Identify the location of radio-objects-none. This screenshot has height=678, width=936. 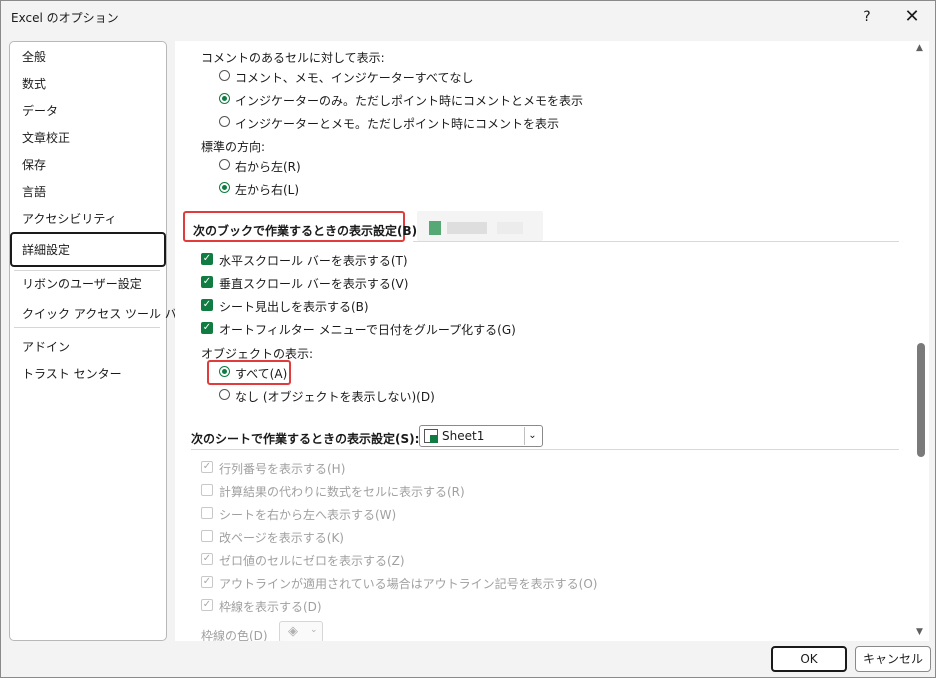
(224, 394).